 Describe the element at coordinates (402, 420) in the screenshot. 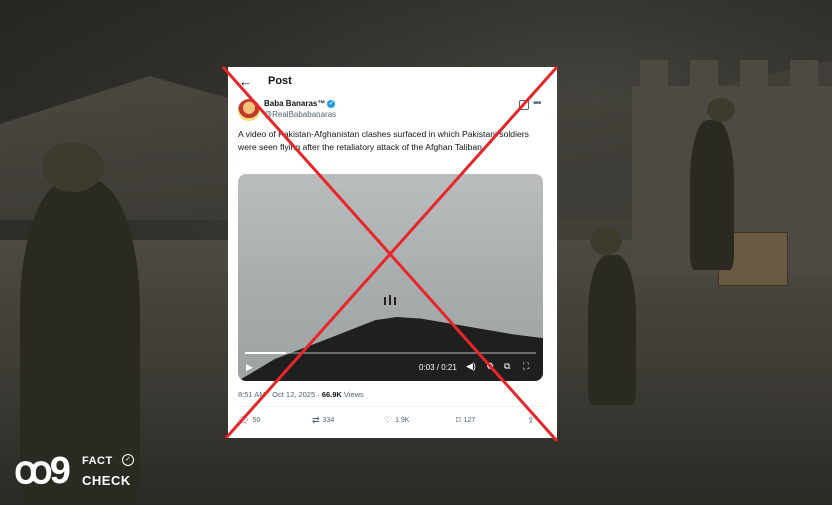

I see `like-count: 1.9K` at that location.